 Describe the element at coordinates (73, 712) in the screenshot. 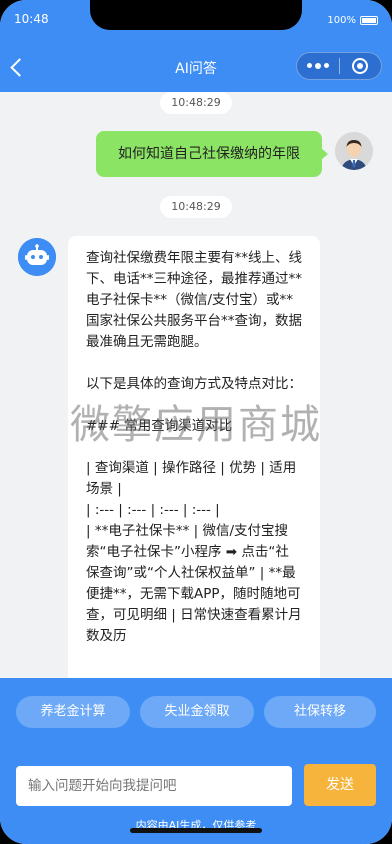

I see `quick-action-pension-calc: 养老金计算` at that location.